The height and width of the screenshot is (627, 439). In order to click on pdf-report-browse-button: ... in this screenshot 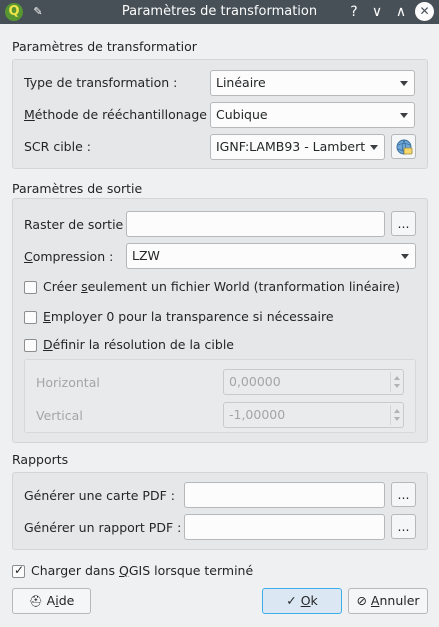, I will do `click(403, 526)`.